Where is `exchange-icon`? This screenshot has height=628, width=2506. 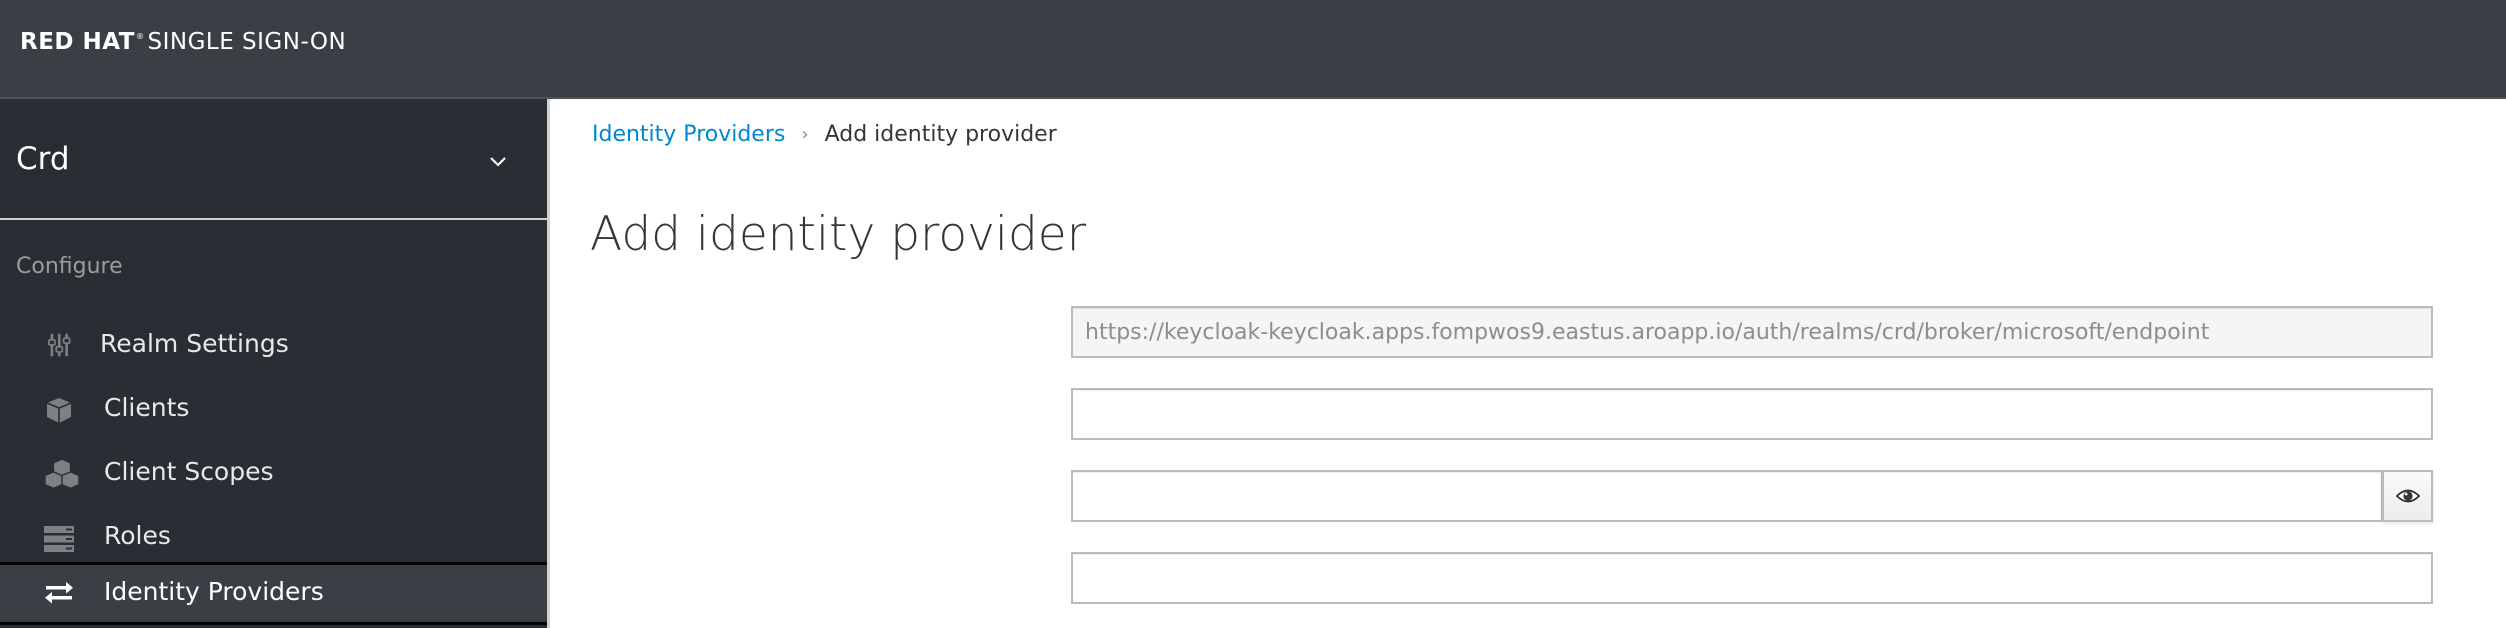
exchange-icon is located at coordinates (59, 593).